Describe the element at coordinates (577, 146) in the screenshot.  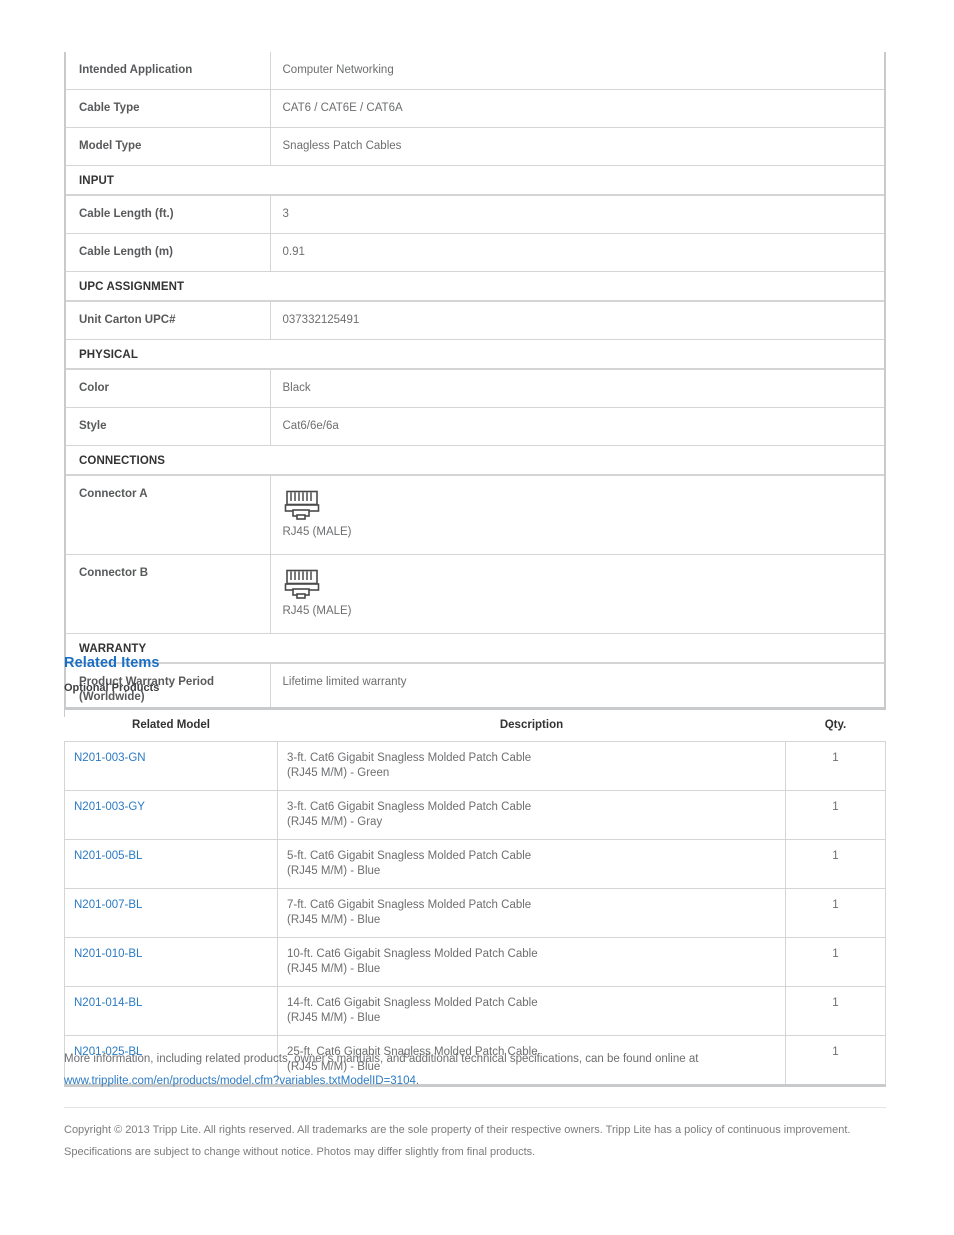
I see `spec-row-value: Snagless Patch Cables` at that location.